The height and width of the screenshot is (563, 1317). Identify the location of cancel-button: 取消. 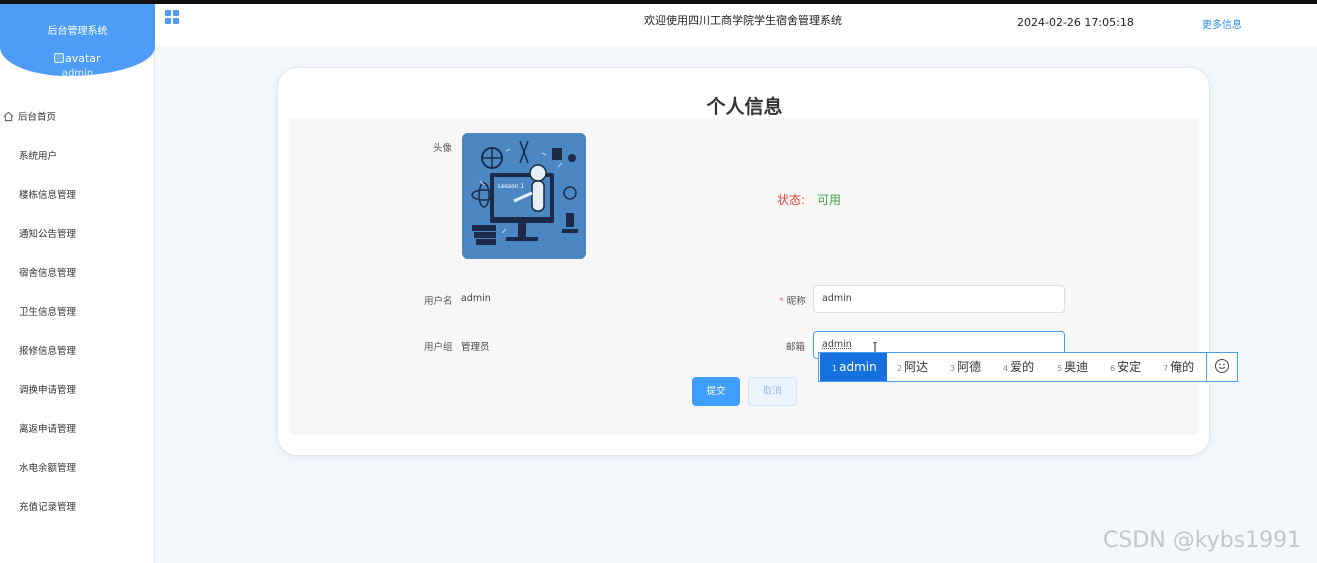
(772, 391).